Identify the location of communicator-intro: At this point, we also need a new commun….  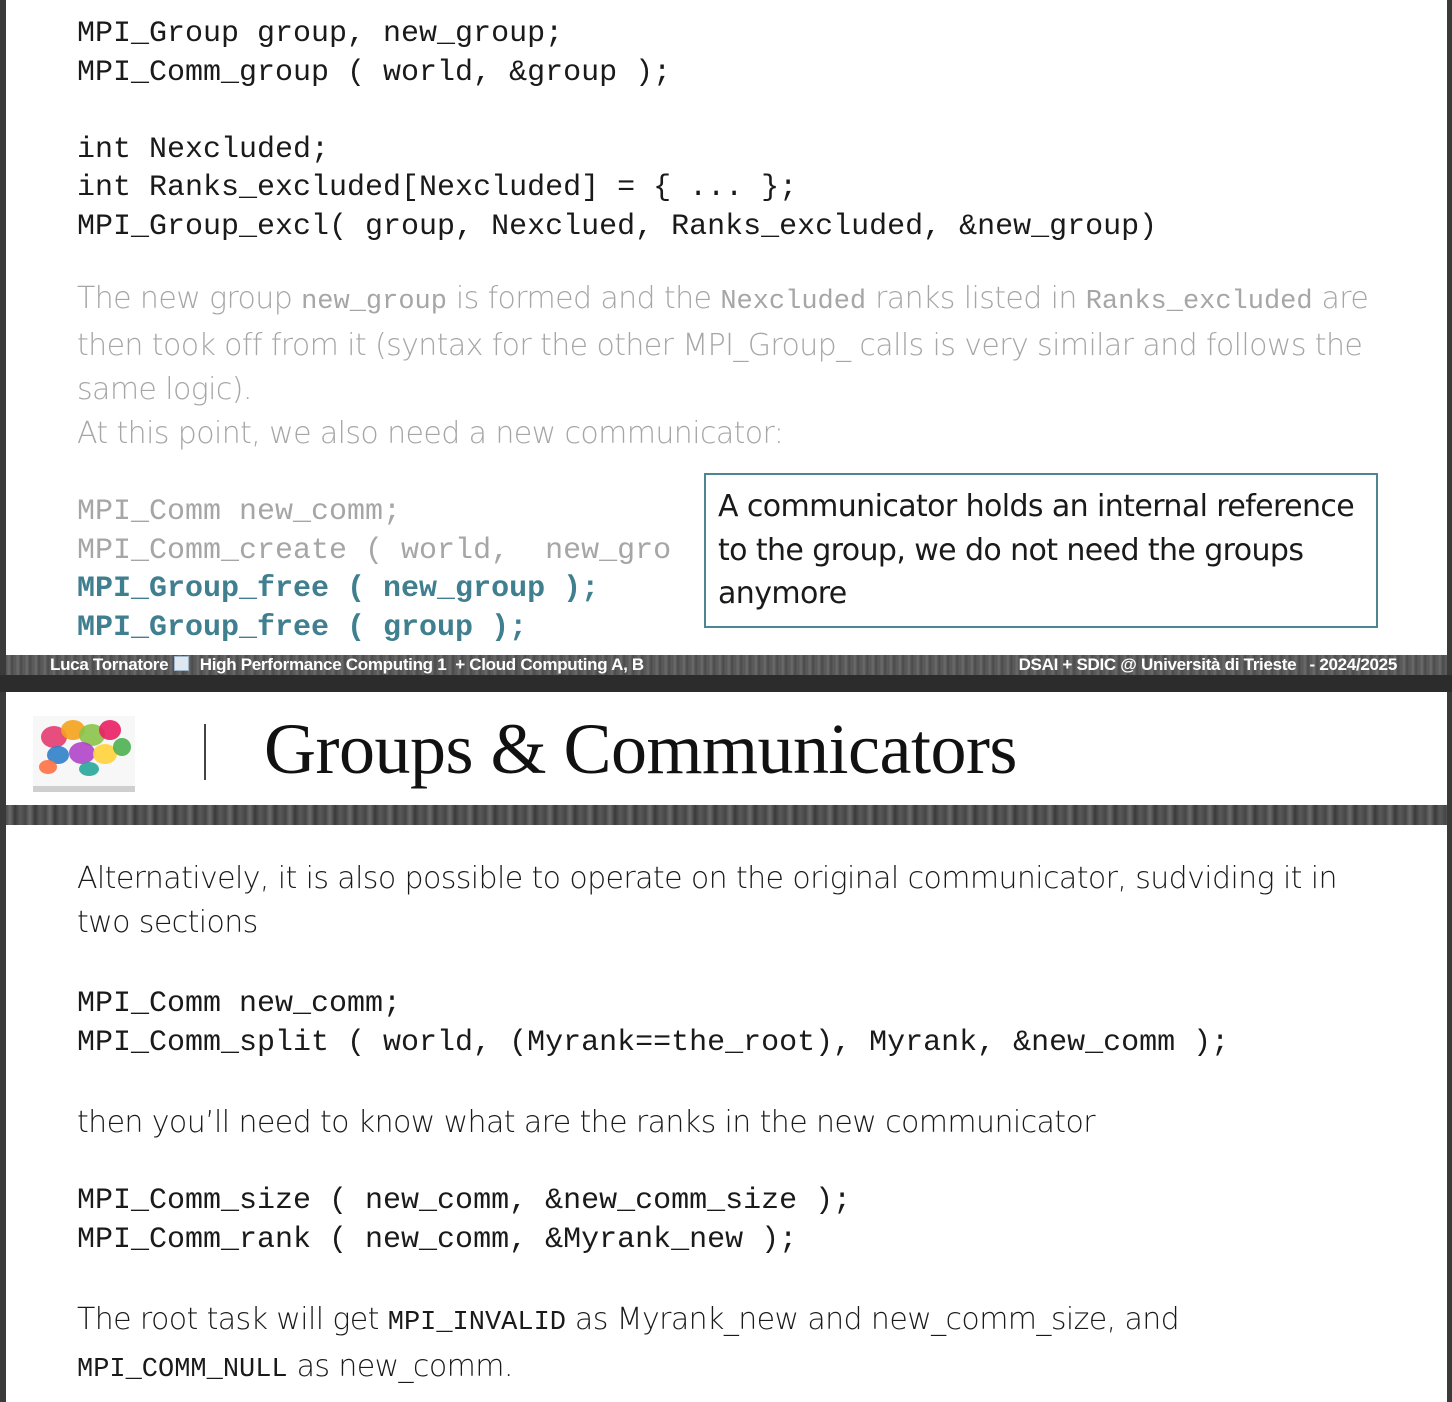
(430, 433).